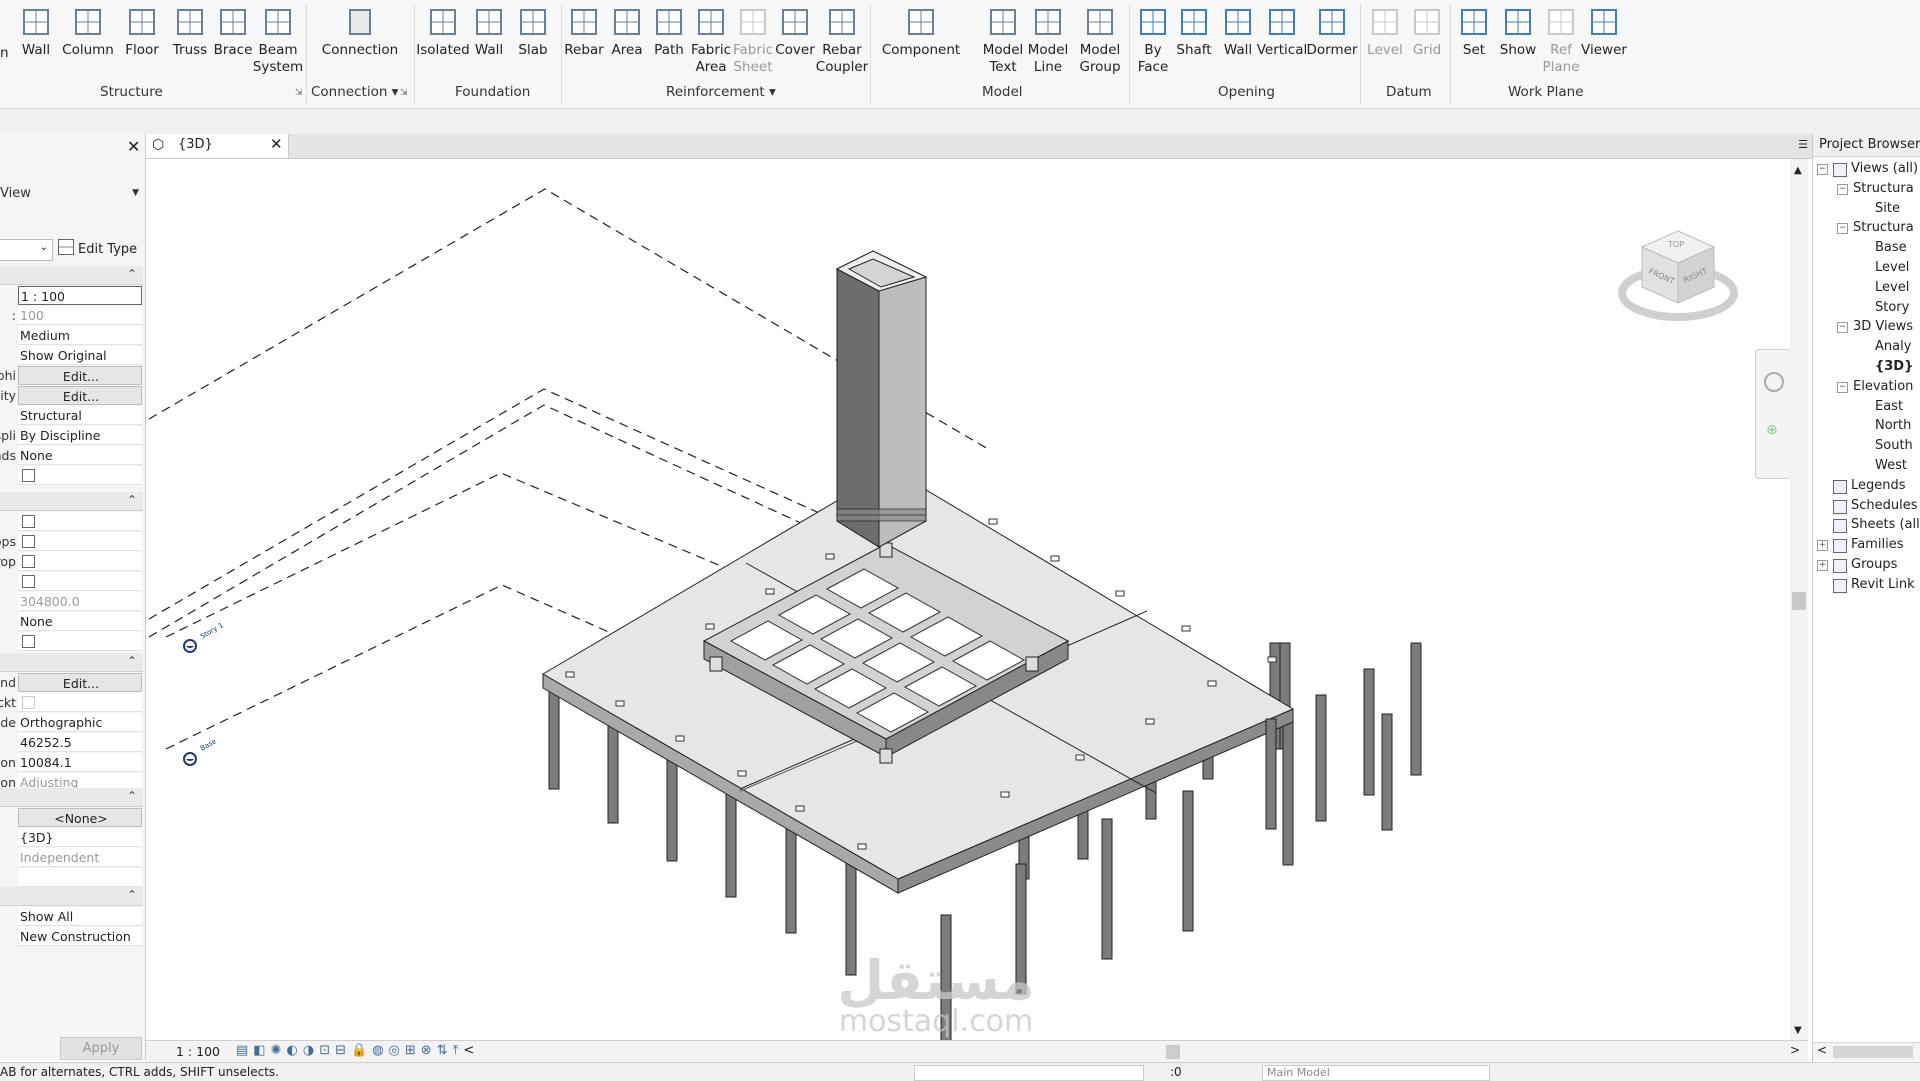 Image resolution: width=1920 pixels, height=1081 pixels. I want to click on property-value: None, so click(80, 455).